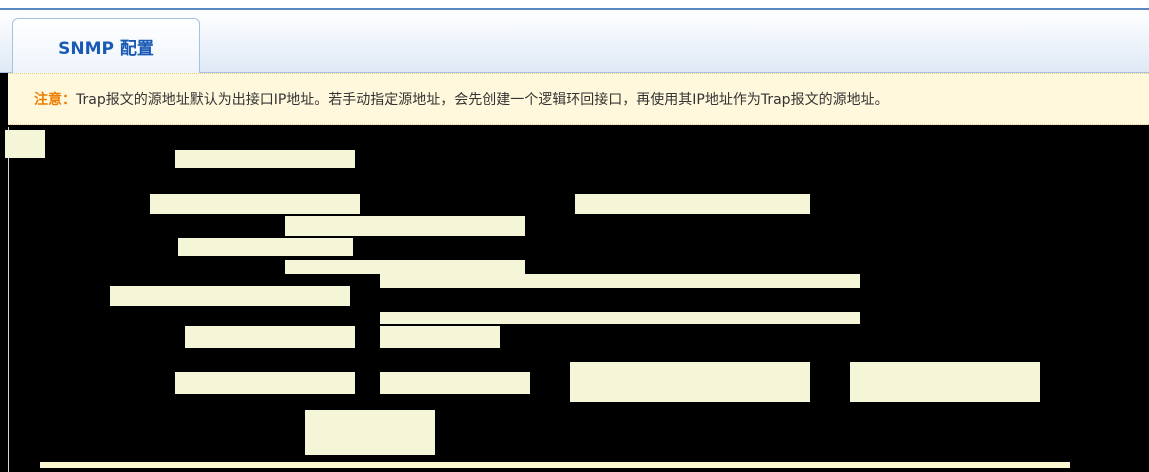  Describe the element at coordinates (574, 42) in the screenshot. I see `tab-strip: SNMP 配置` at that location.